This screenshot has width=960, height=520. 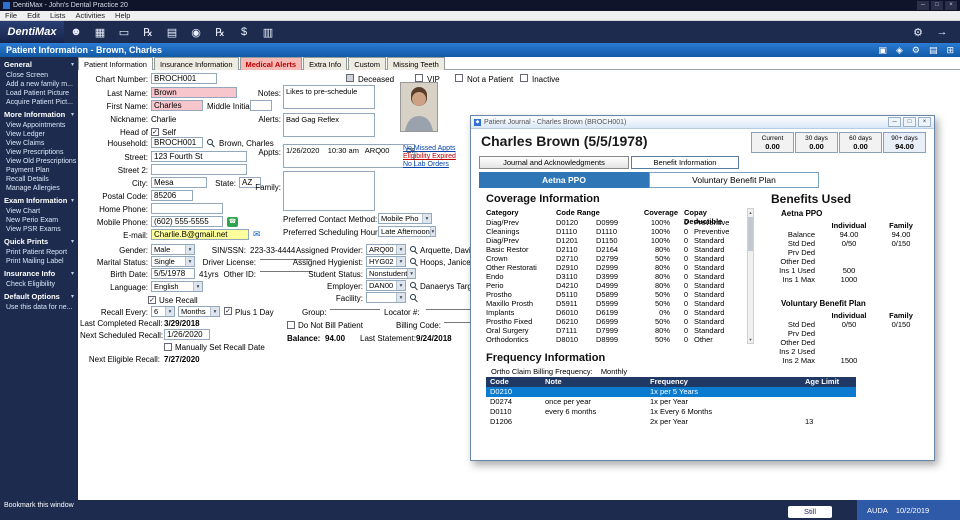 I want to click on coverage-row: Orthodontics D8010 D8999 50% 0 Other, so click(x=616, y=339).